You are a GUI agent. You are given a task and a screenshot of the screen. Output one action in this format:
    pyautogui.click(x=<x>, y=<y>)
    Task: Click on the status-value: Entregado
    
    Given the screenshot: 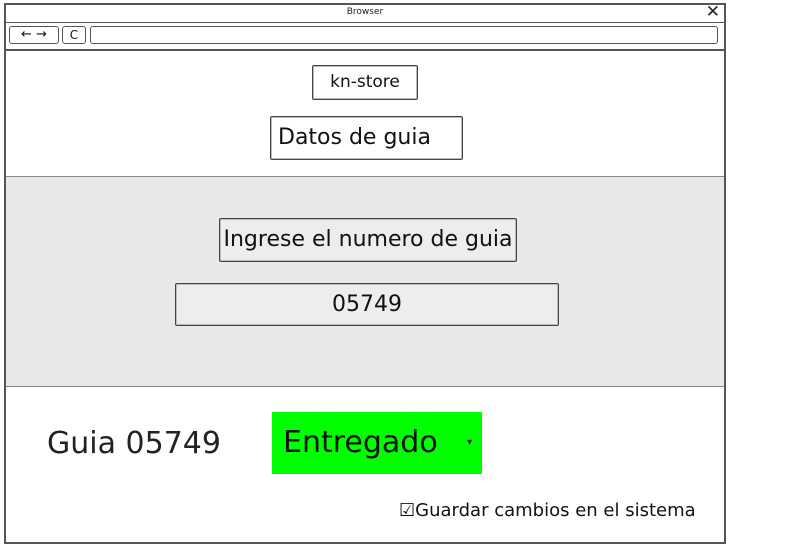 What is the action you would take?
    pyautogui.click(x=360, y=442)
    